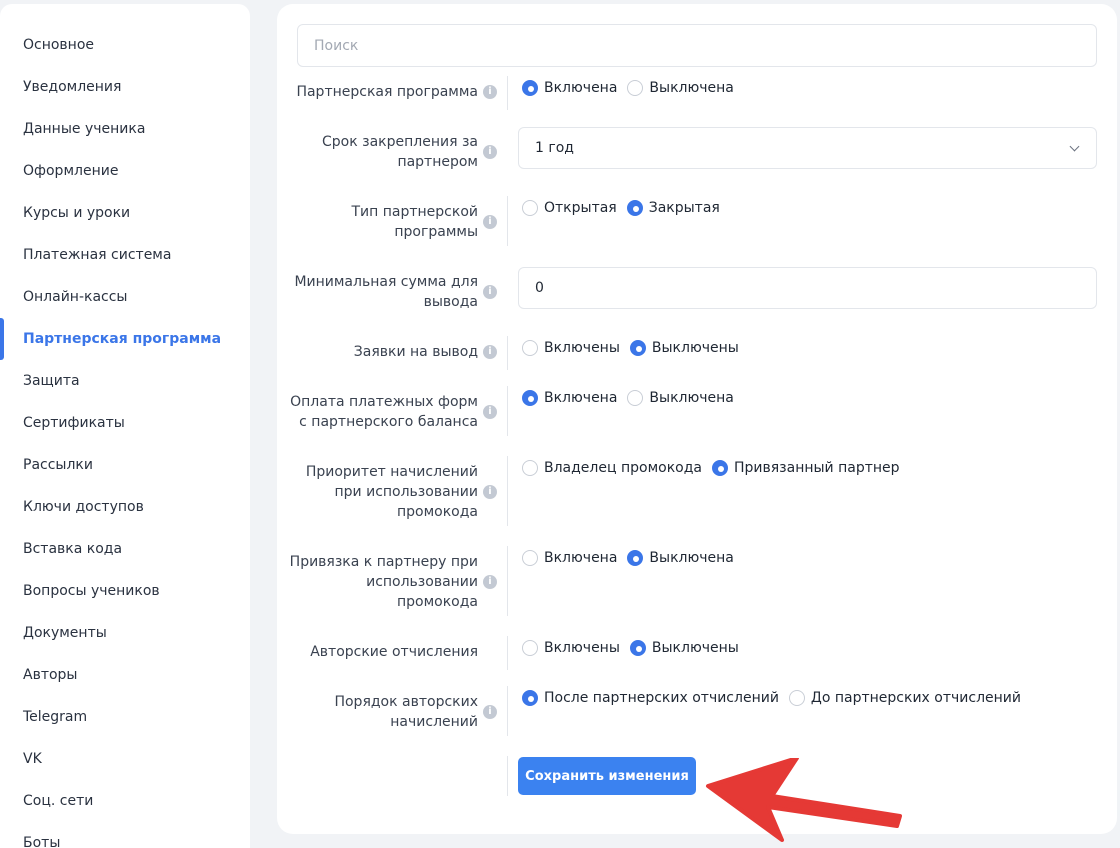 This screenshot has height=848, width=1120. Describe the element at coordinates (125, 87) in the screenshot. I see `sidebar-item-notifications: Уведомления` at that location.